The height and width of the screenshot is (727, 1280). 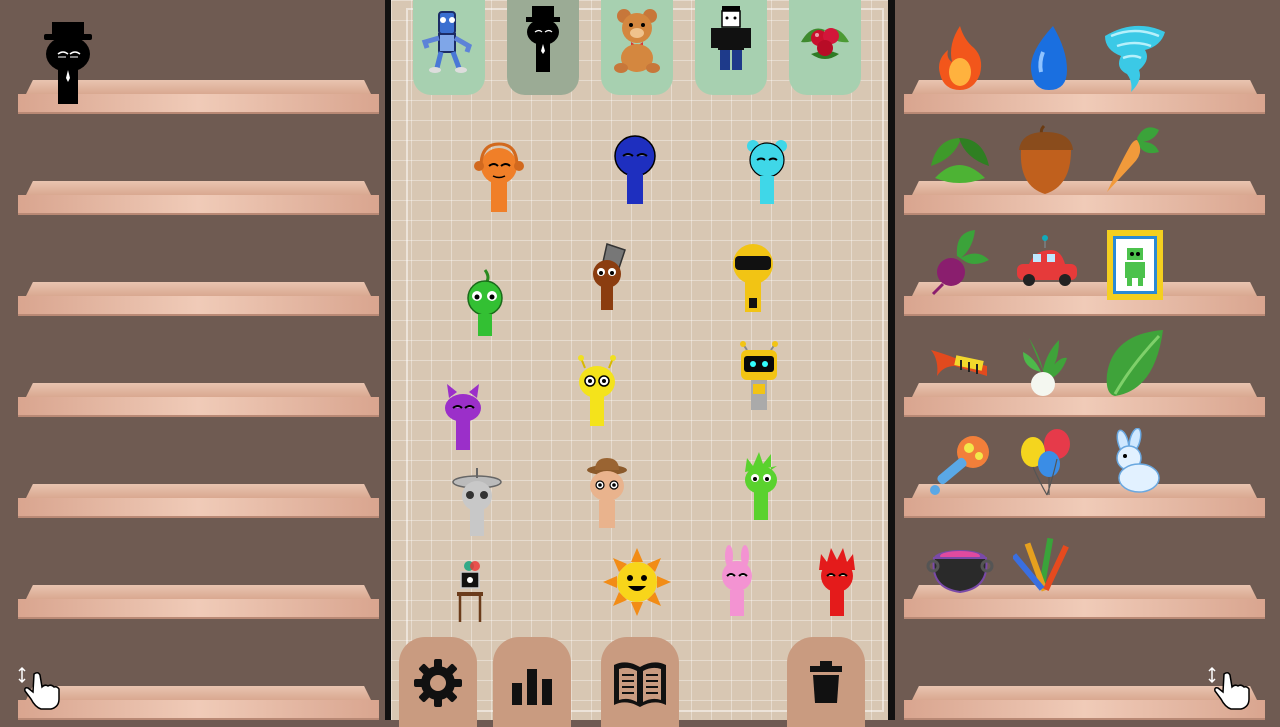 What do you see at coordinates (1134, 465) in the screenshot?
I see `bunny-icon` at bounding box center [1134, 465].